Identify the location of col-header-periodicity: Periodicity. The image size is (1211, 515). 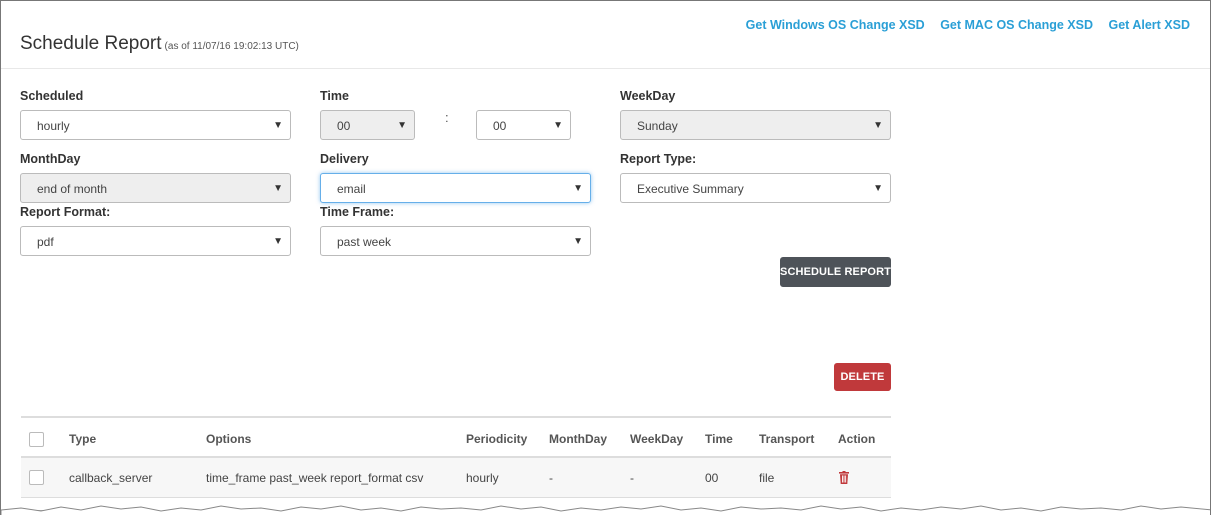
(496, 439).